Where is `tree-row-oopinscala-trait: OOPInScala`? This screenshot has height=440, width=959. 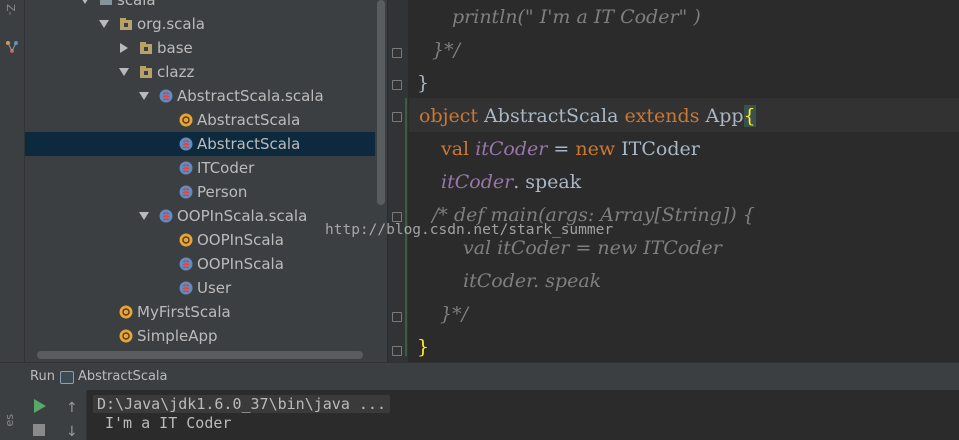 tree-row-oopinscala-trait: OOPInScala is located at coordinates (200, 240).